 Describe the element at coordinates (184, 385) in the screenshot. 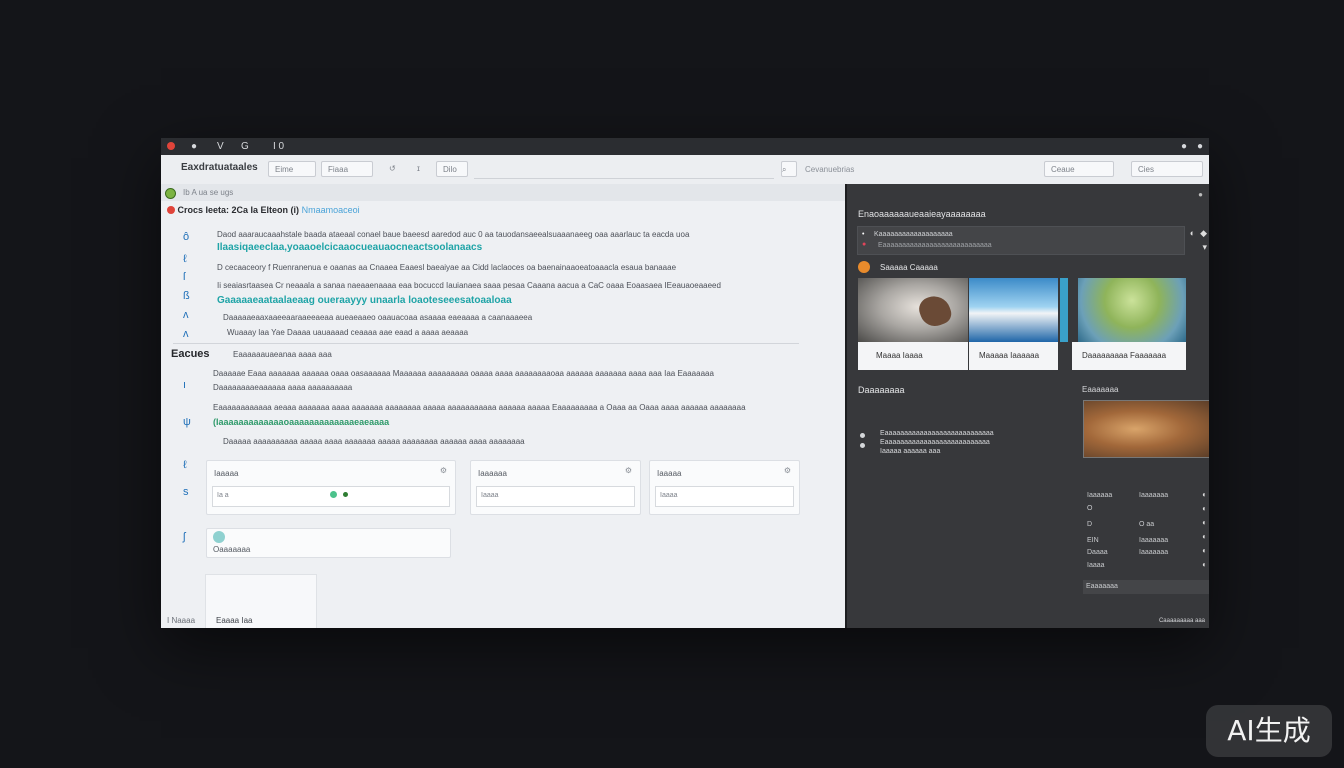

I see `gutter-icon-7: ı` at that location.